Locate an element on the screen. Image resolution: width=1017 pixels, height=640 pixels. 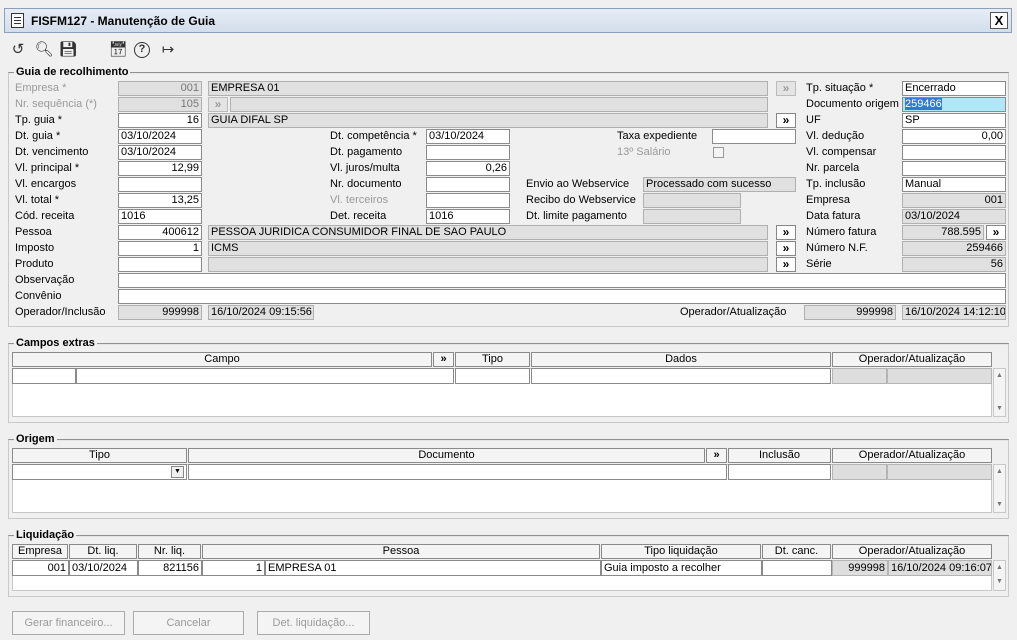
dados-cell is located at coordinates (681, 376).